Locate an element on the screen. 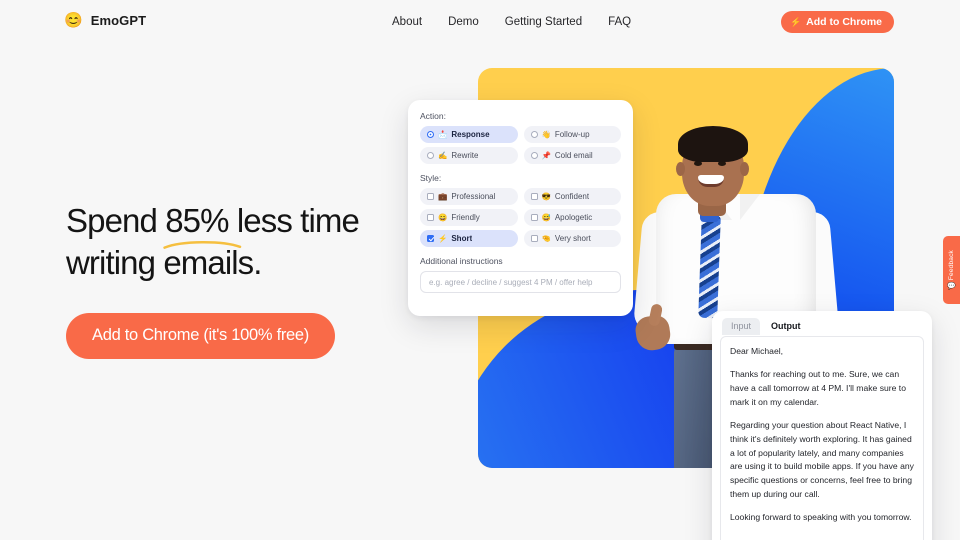 The height and width of the screenshot is (540, 960). action-option-response: 📩 Response is located at coordinates (469, 134).